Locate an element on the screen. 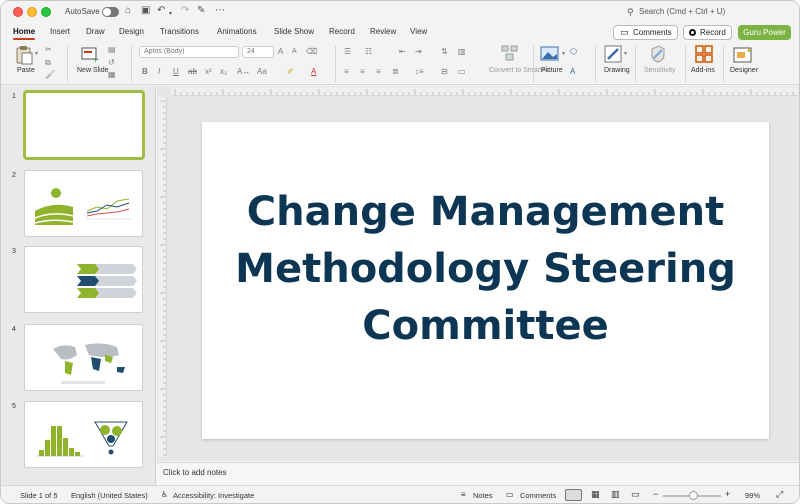  format-painter-icon: 🖌 is located at coordinates (50, 75).